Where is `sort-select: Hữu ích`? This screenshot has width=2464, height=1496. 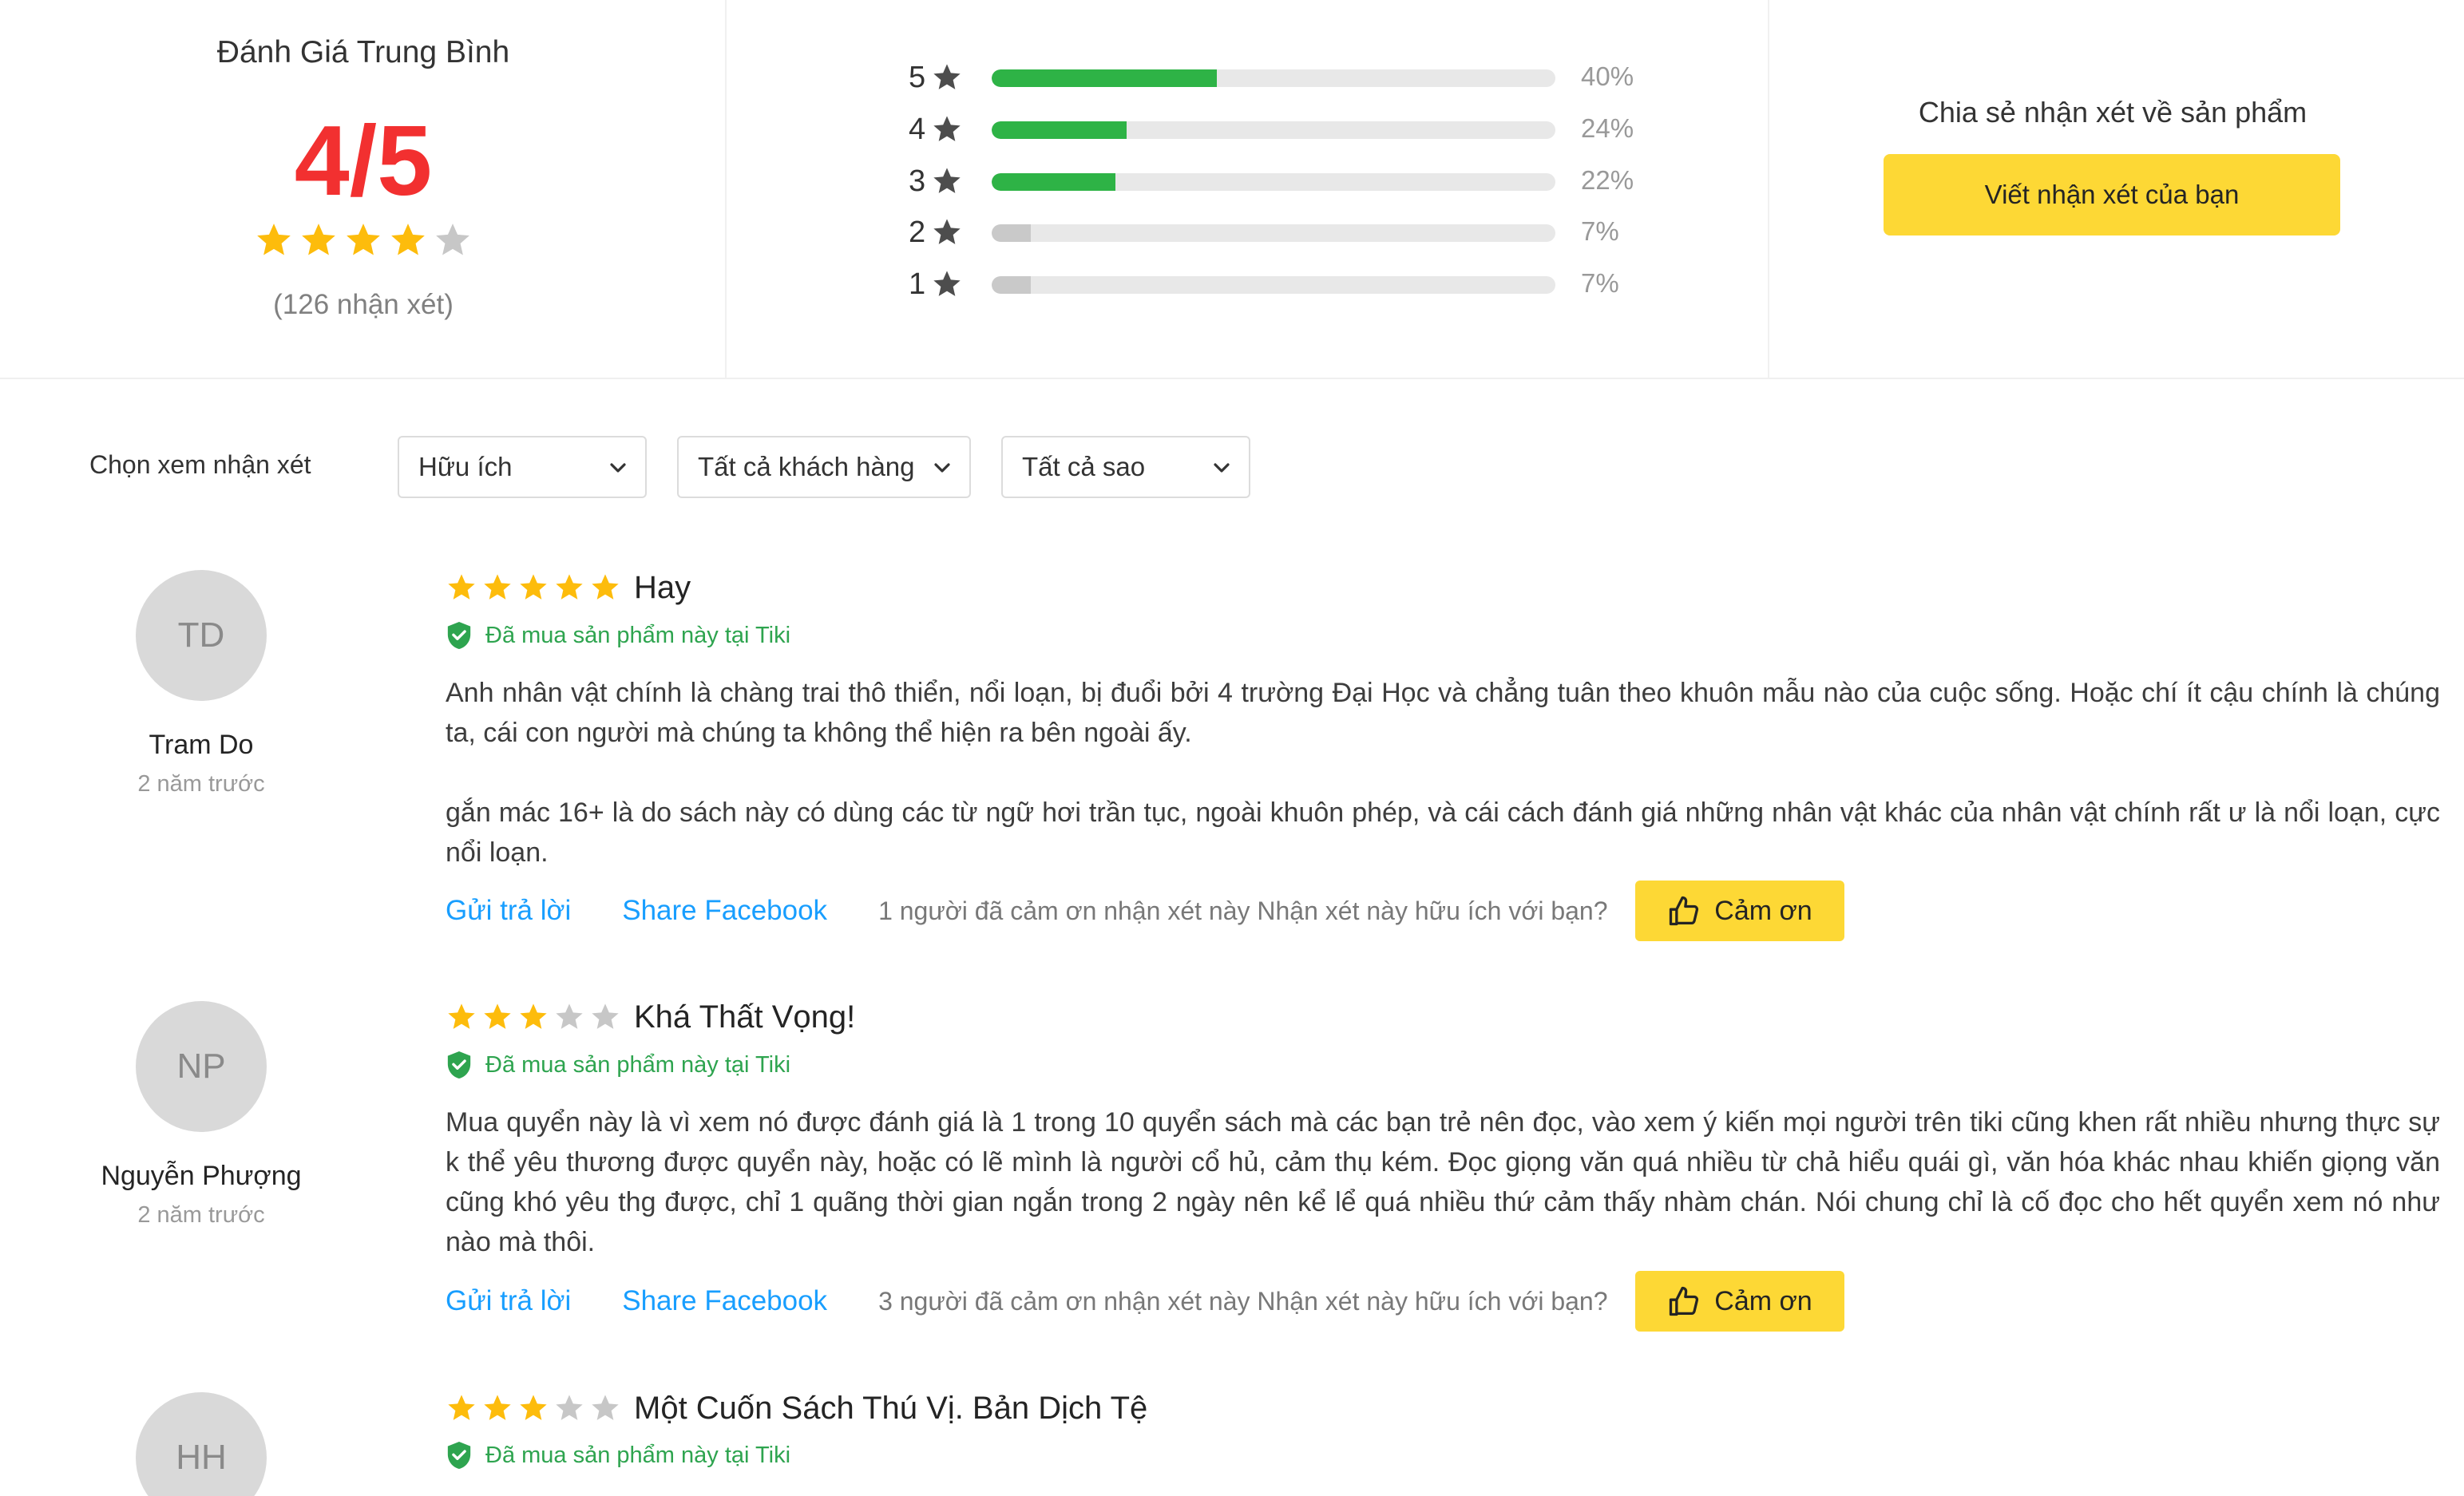 sort-select: Hữu ích is located at coordinates (522, 467).